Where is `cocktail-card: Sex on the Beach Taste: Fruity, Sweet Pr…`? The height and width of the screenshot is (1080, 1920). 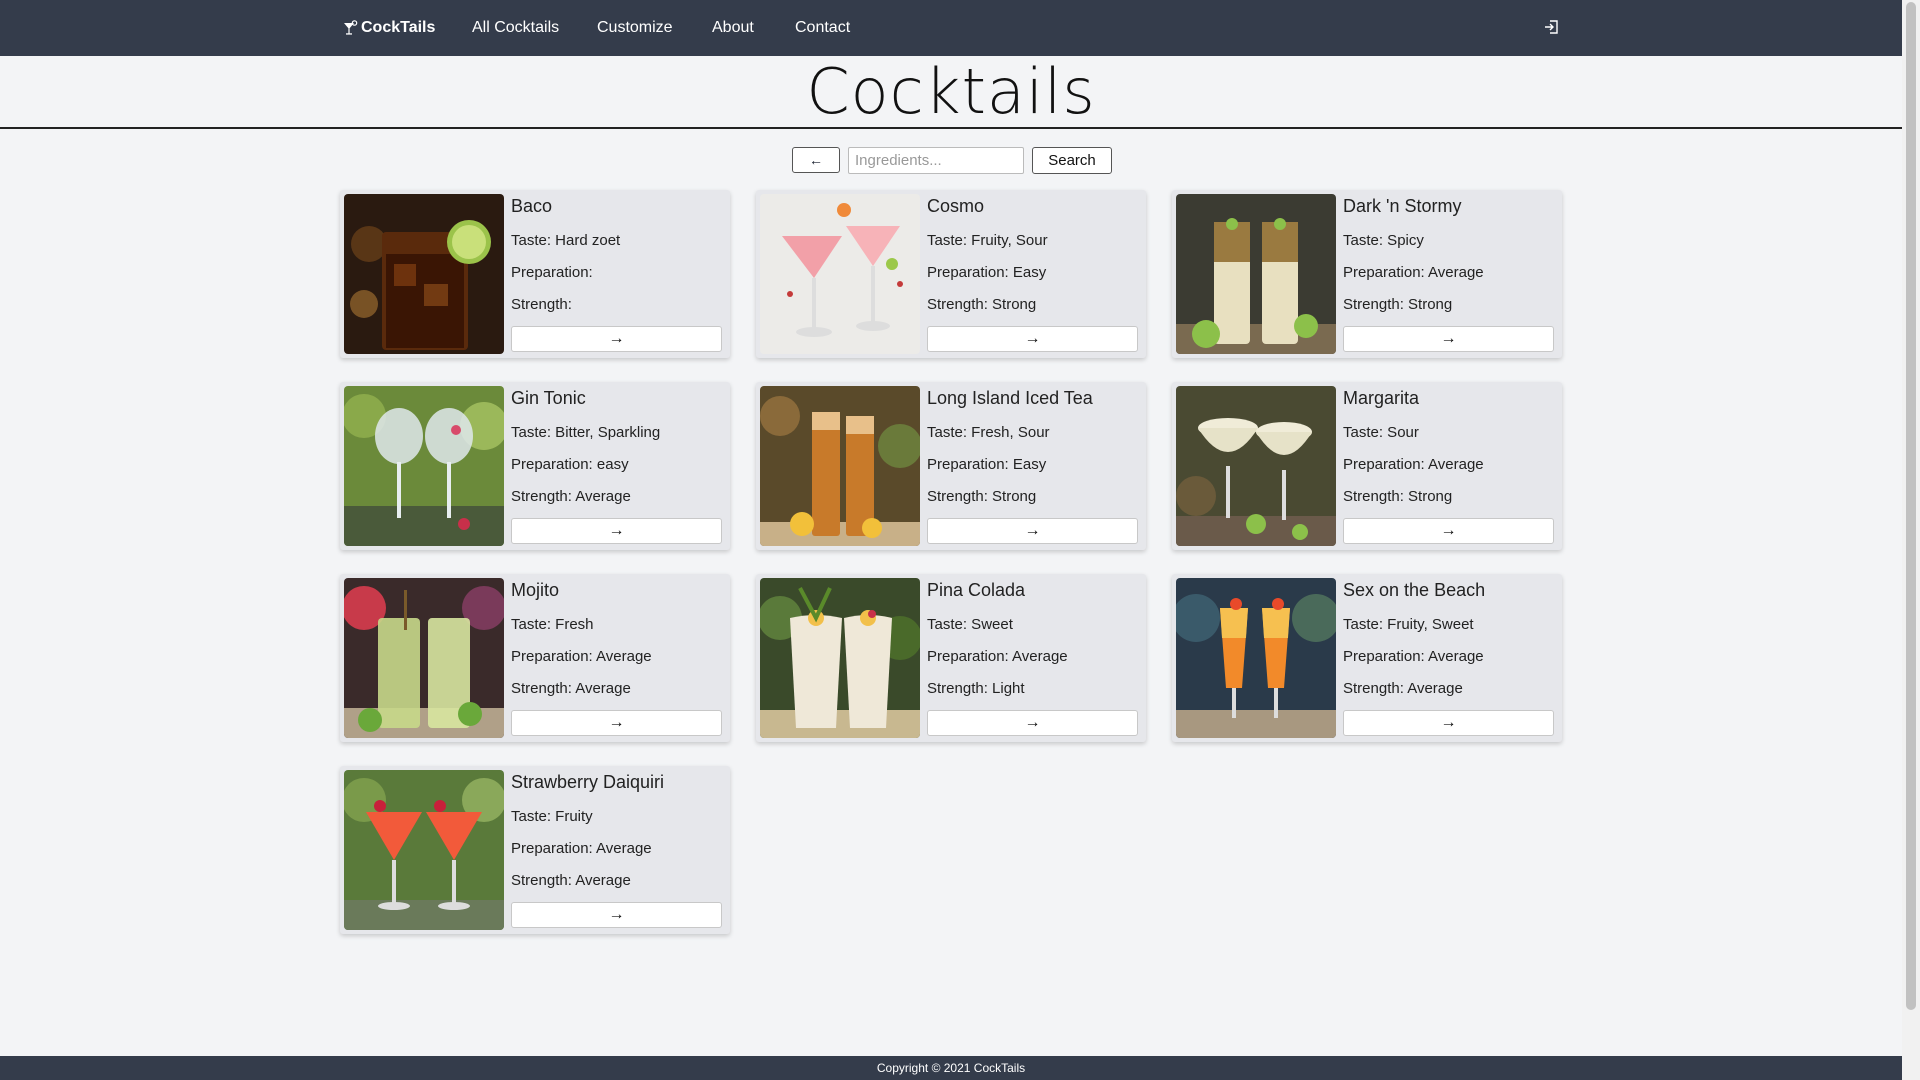 cocktail-card: Sex on the Beach Taste: Fruity, Sweet Pr… is located at coordinates (1367, 658).